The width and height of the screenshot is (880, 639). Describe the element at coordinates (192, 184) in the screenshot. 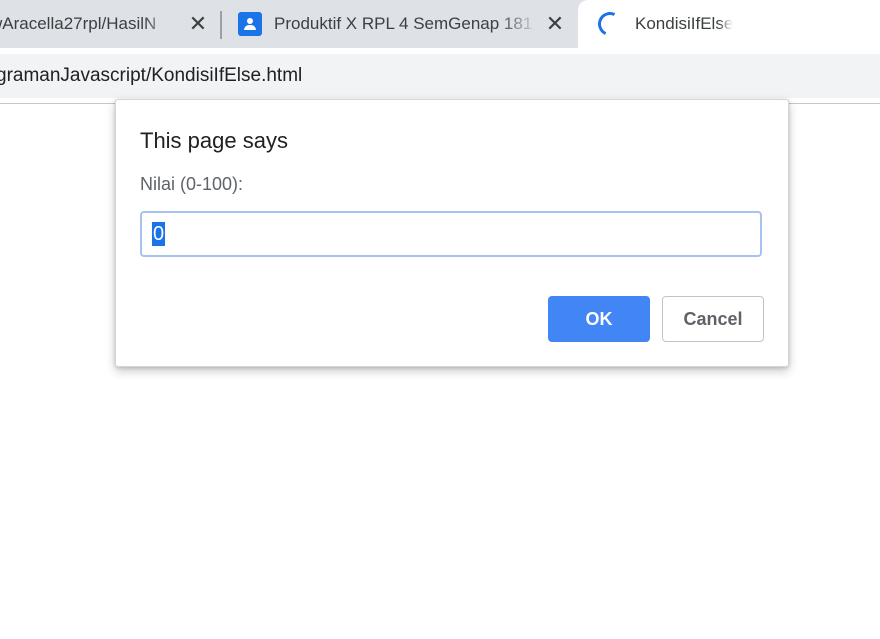

I see `dialog-message: Nilai (0-100):` at that location.